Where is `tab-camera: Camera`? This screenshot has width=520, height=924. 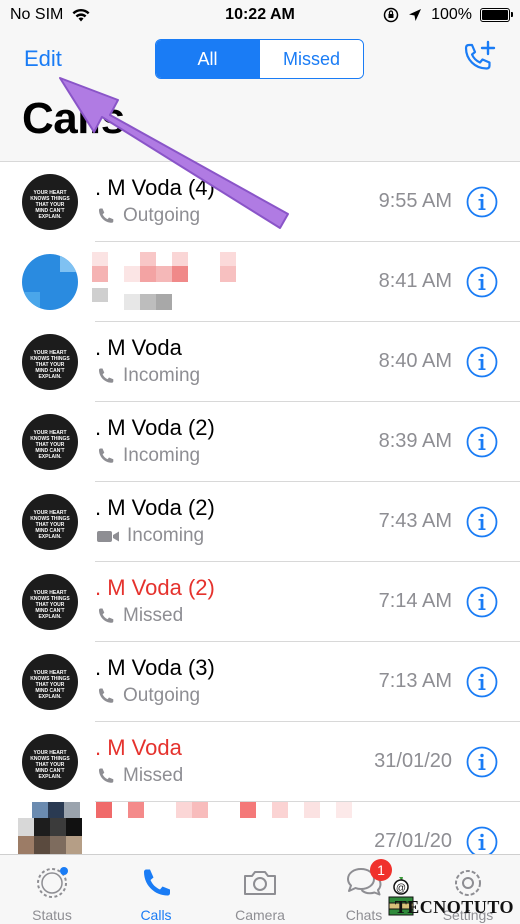 tab-camera: Camera is located at coordinates (260, 889).